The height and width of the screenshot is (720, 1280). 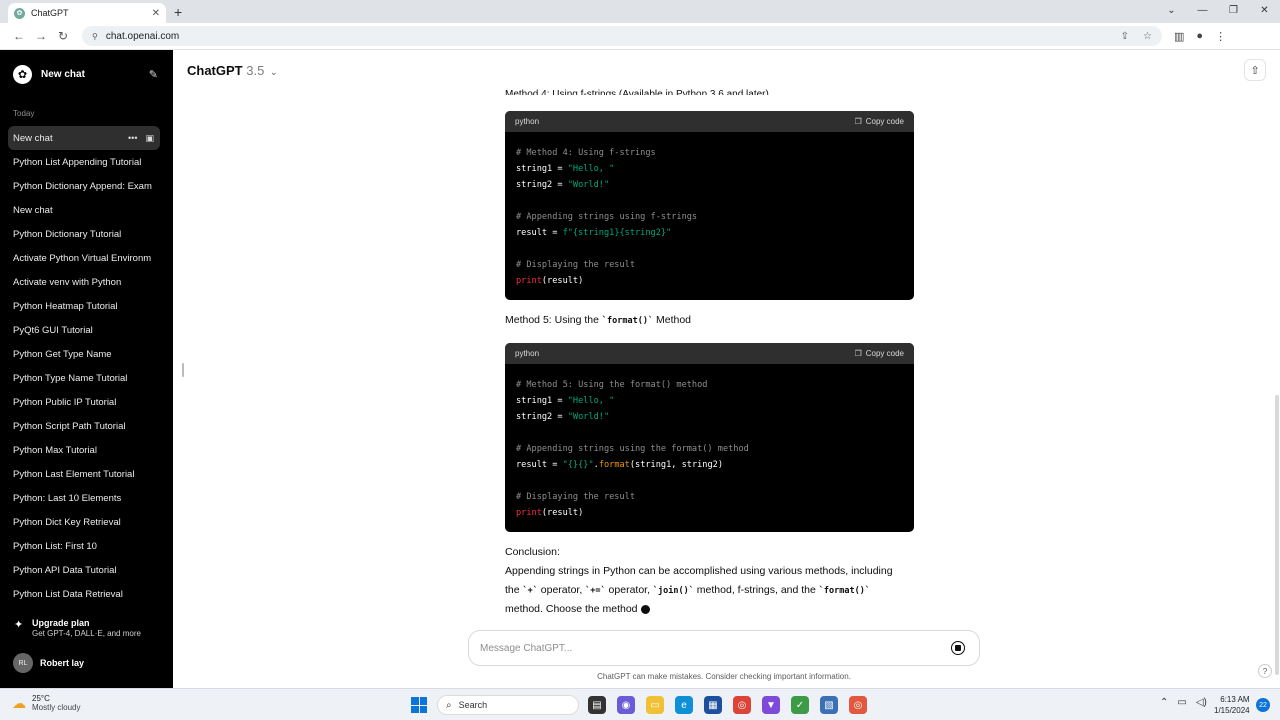 I want to click on bookmark-star-icon: ☆, so click(x=1147, y=36).